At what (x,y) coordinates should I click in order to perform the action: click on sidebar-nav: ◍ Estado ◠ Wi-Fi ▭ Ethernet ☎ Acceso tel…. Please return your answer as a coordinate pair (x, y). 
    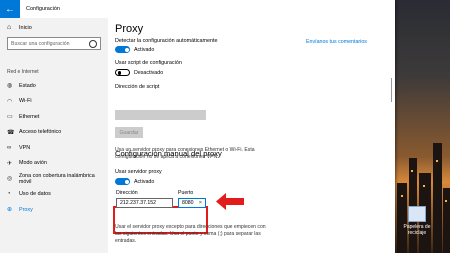
    Looking at the image, I should click on (54, 148).